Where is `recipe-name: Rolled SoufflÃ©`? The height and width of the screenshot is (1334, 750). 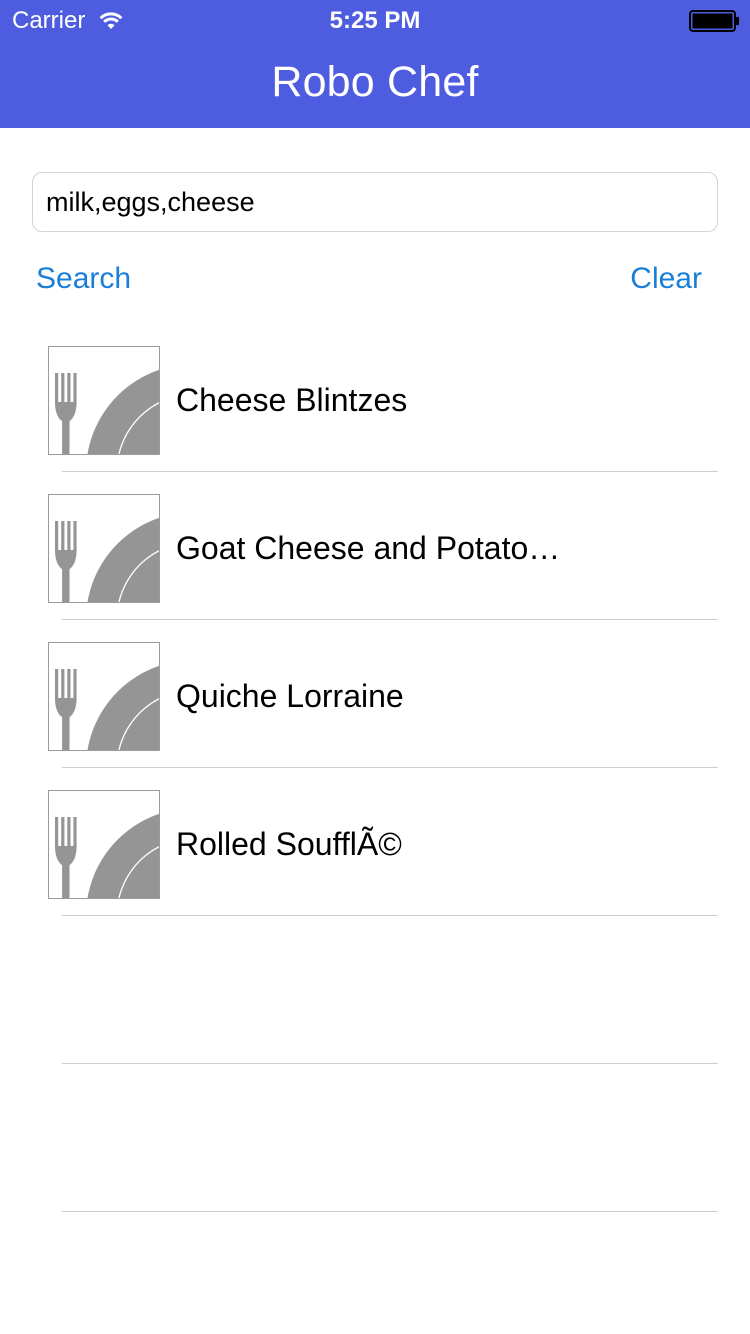
recipe-name: Rolled SoufflÃ© is located at coordinates (289, 844).